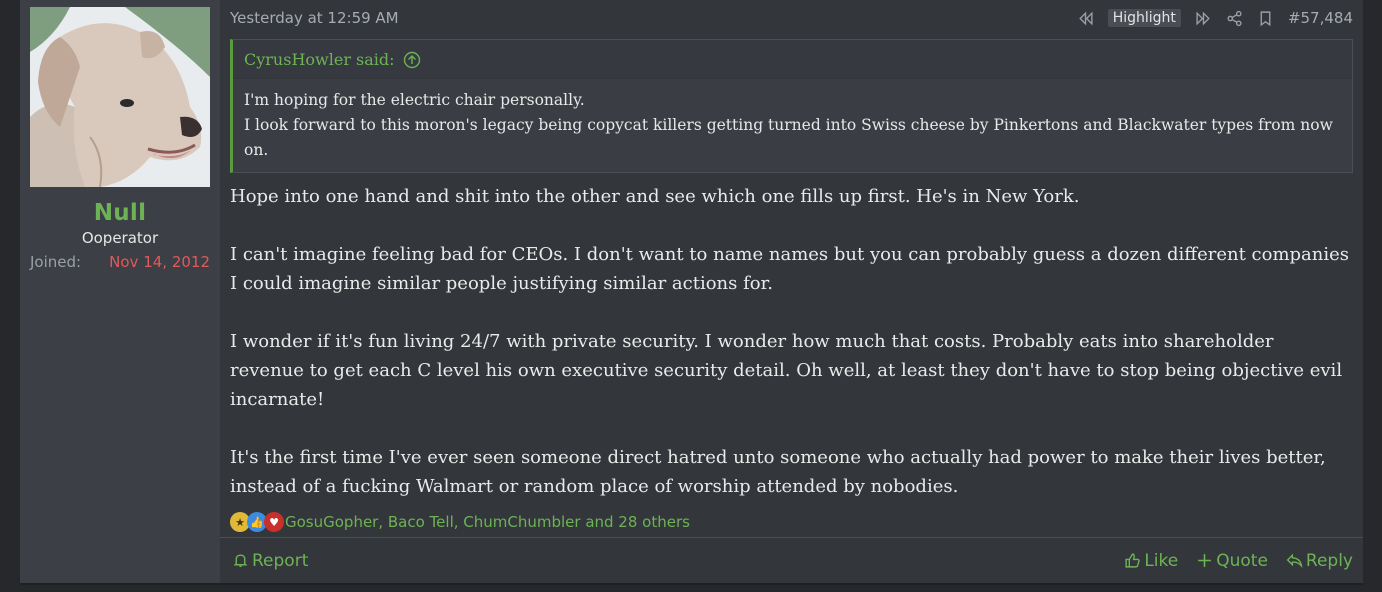 The height and width of the screenshot is (592, 1382). What do you see at coordinates (120, 213) in the screenshot?
I see `user-name: Null` at bounding box center [120, 213].